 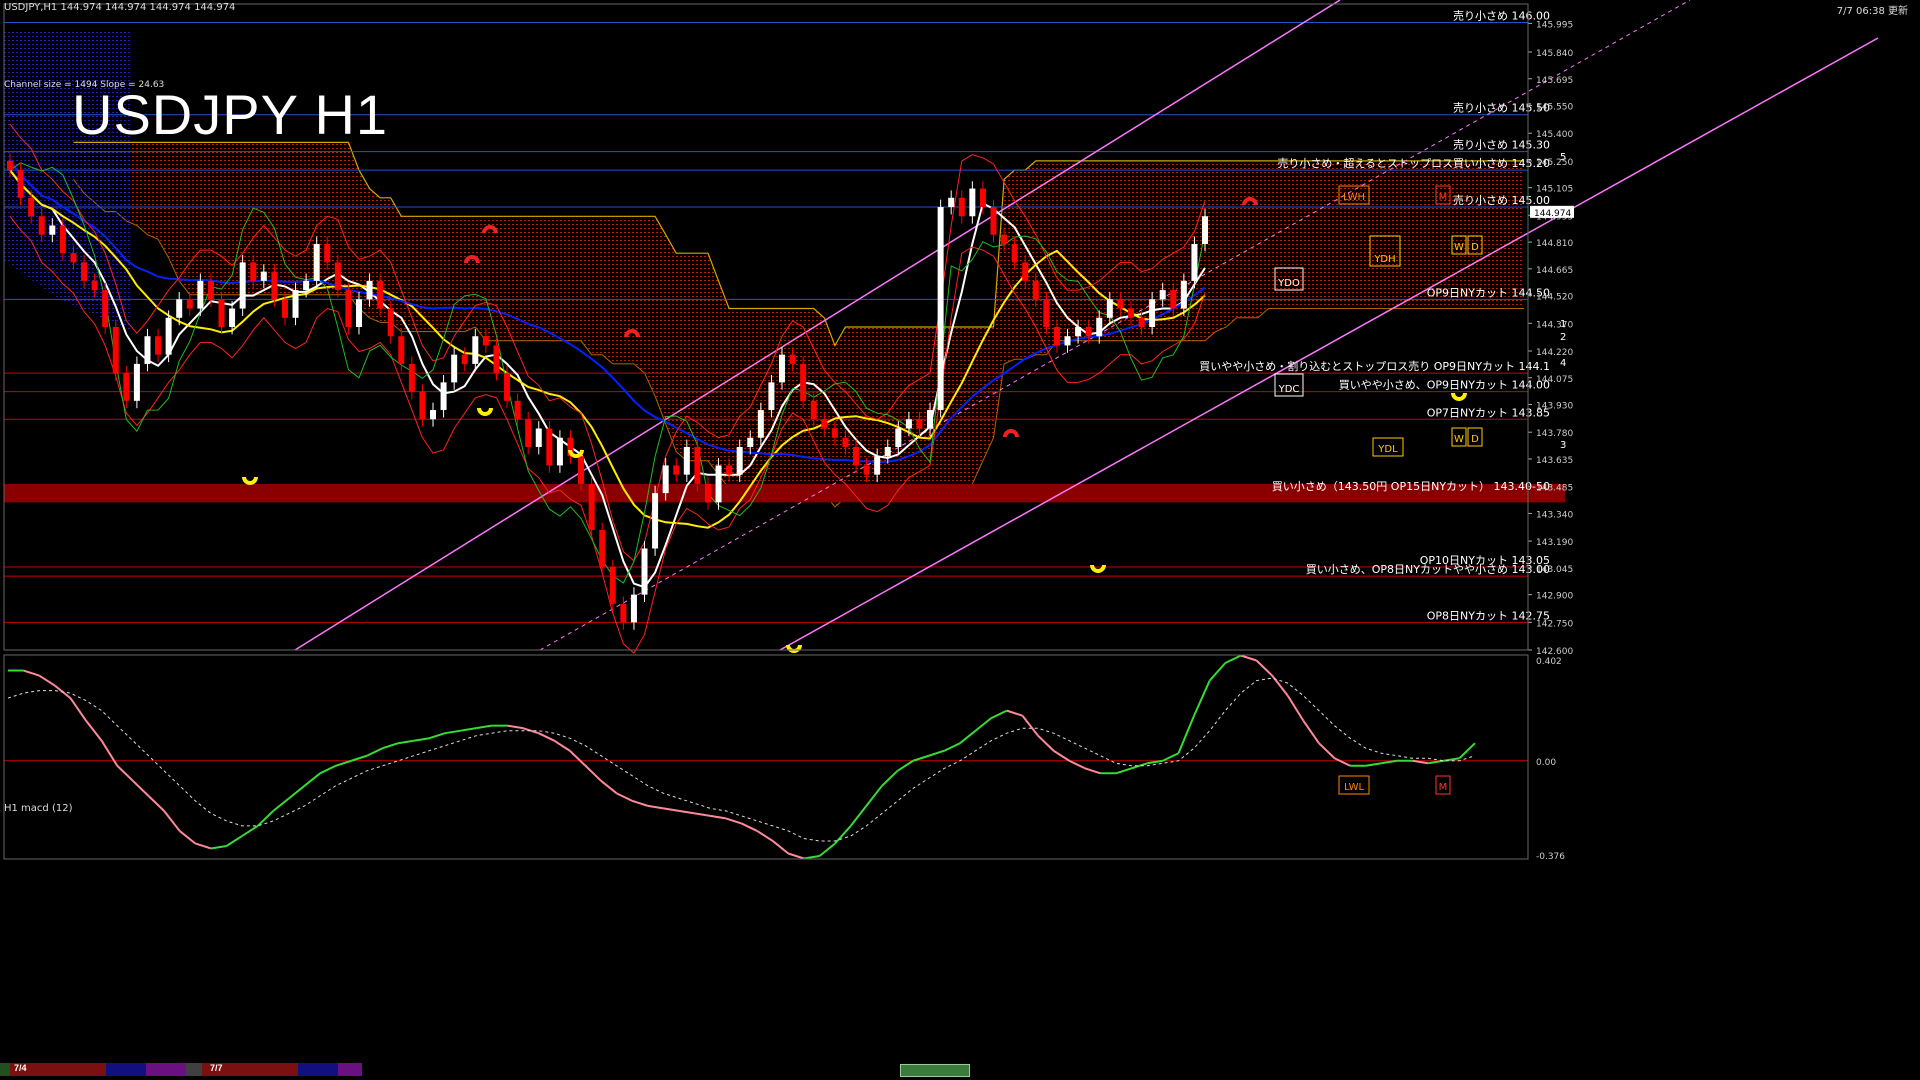 I want to click on axis-tick-label: 145.400, so click(x=1554, y=135).